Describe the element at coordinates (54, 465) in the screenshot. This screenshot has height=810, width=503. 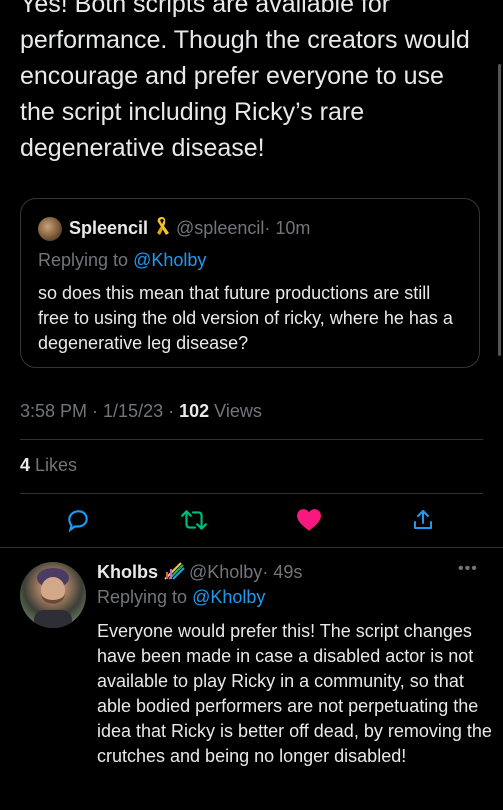
I see `likes-label: Likes` at that location.